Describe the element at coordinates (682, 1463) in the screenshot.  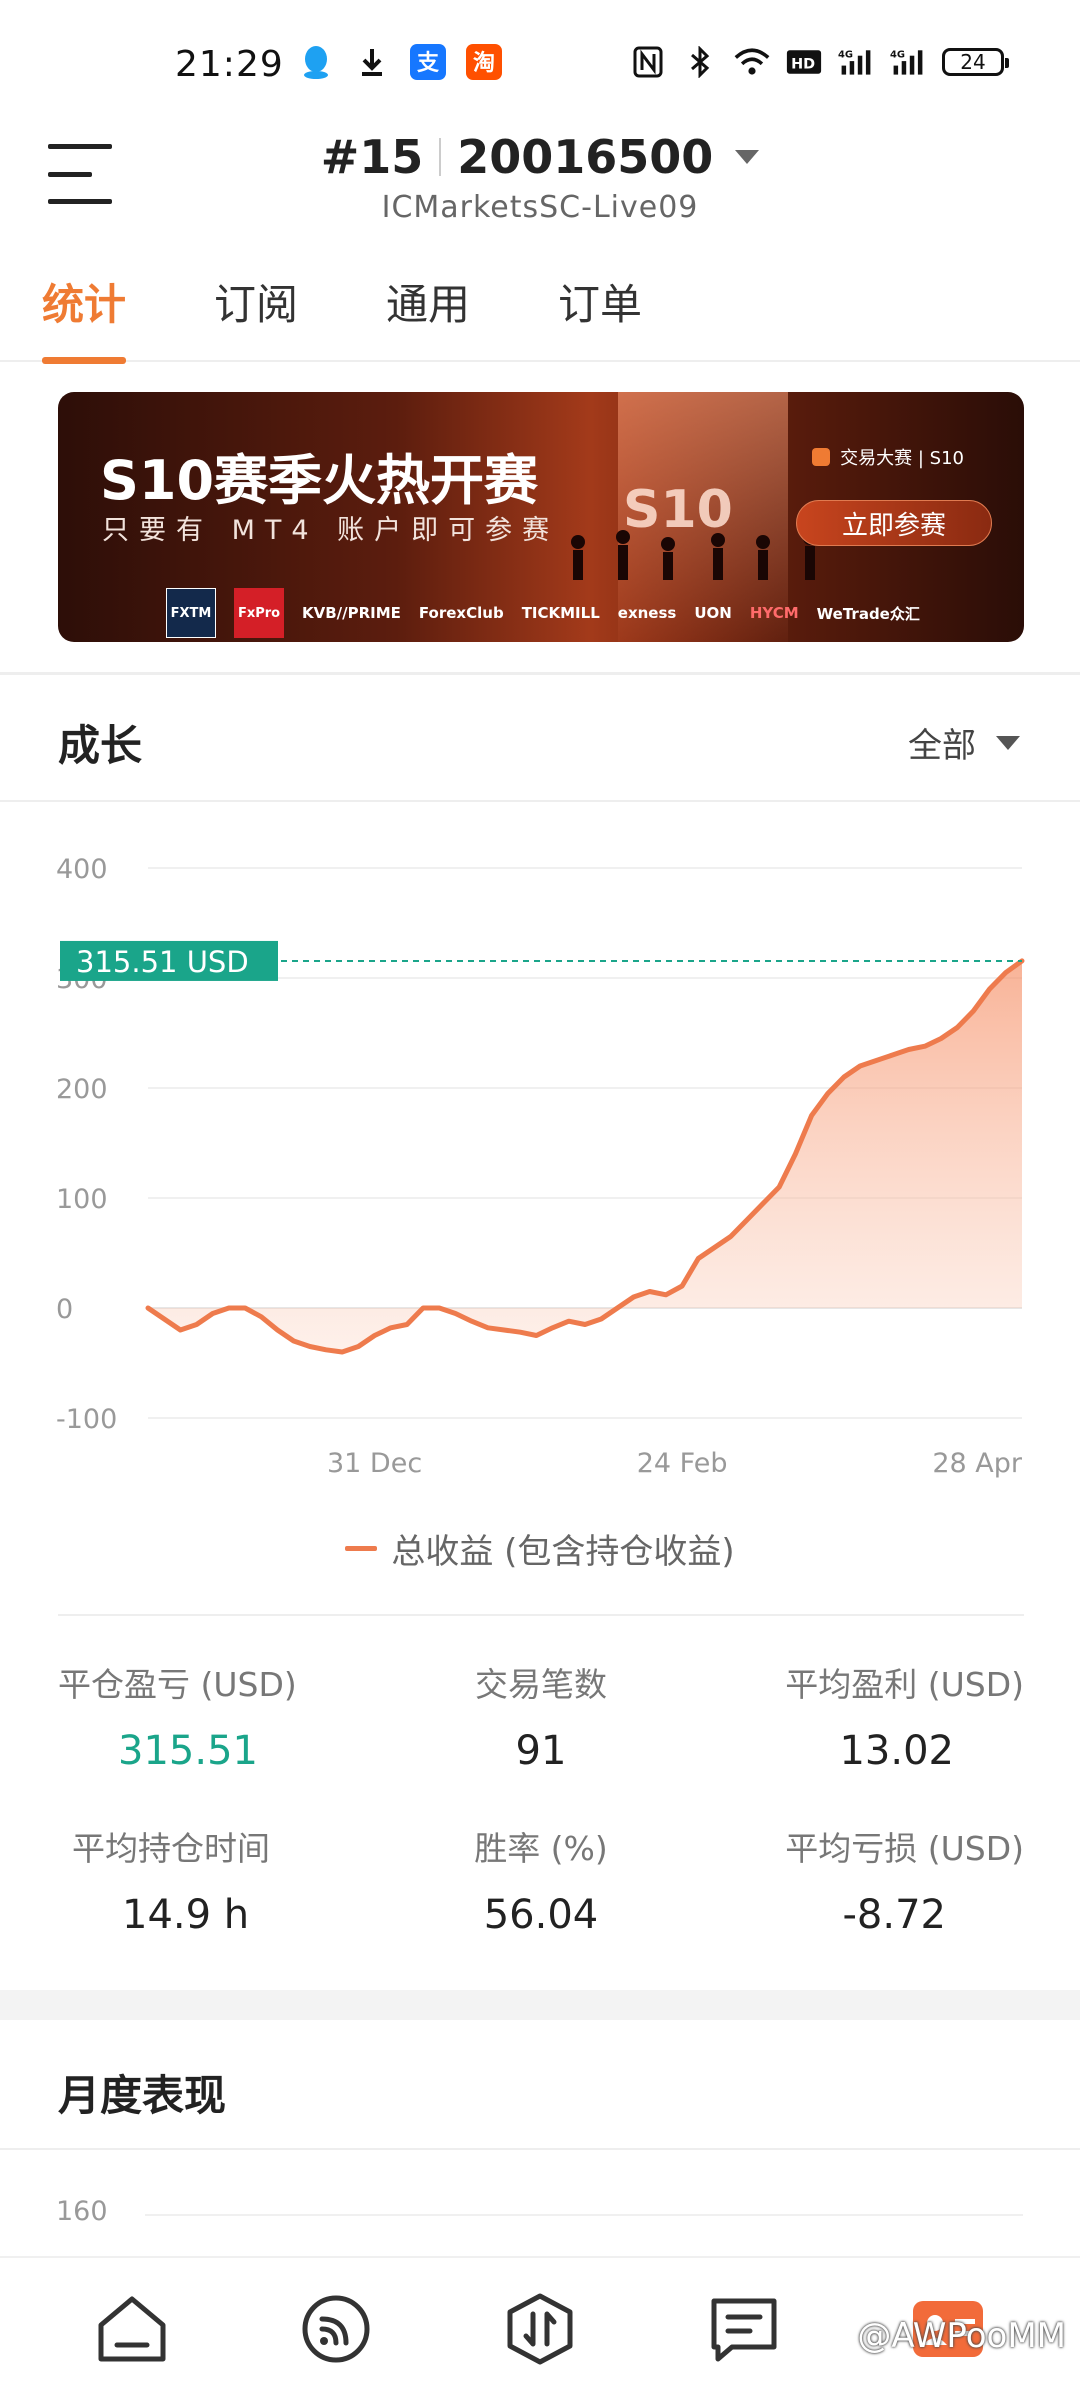
I see `x-tick-label: 24 Feb` at that location.